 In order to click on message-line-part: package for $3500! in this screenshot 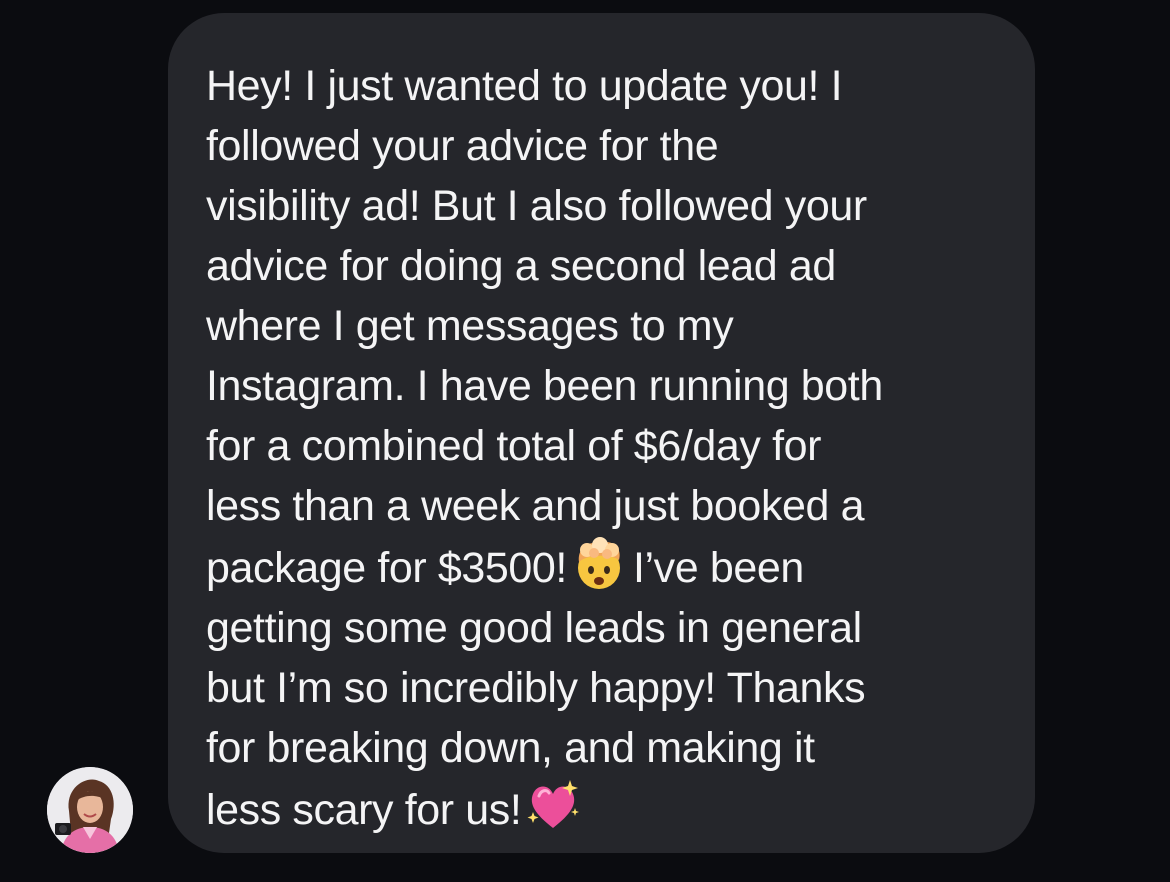, I will do `click(386, 568)`.